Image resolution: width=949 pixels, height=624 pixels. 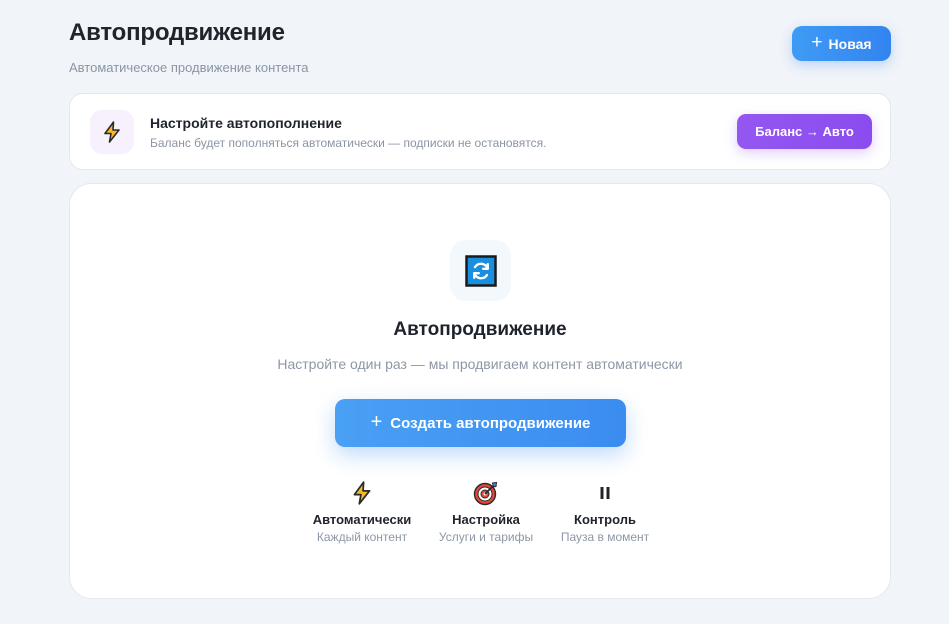 I want to click on new-button: + Новая, so click(x=841, y=43).